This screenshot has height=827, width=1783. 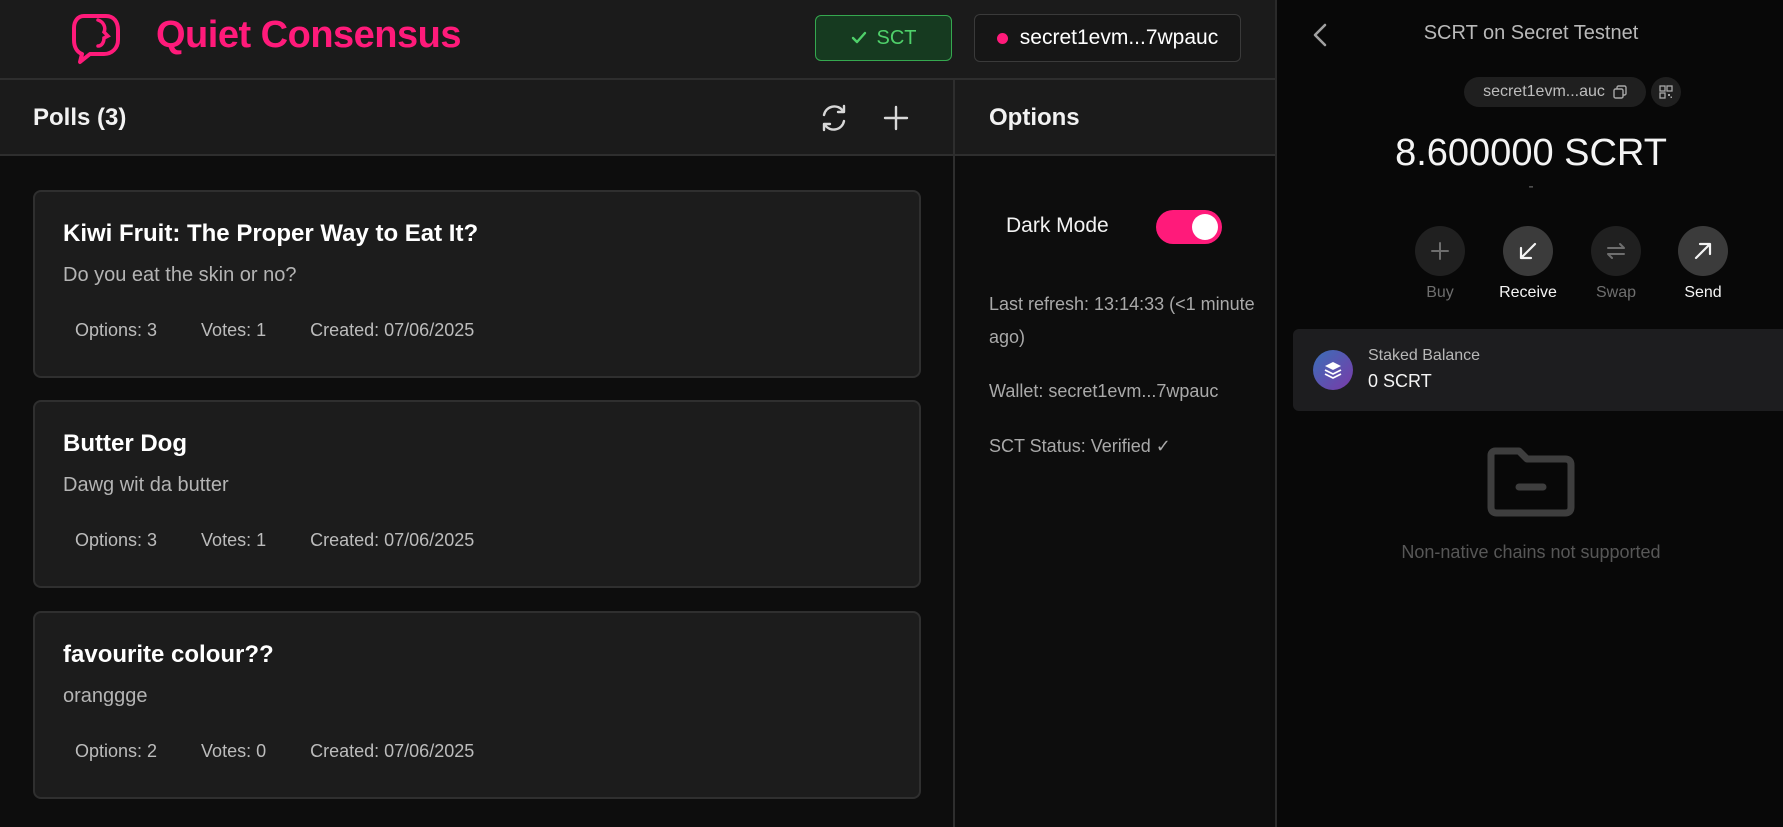 What do you see at coordinates (1620, 92) in the screenshot?
I see `copy-icon` at bounding box center [1620, 92].